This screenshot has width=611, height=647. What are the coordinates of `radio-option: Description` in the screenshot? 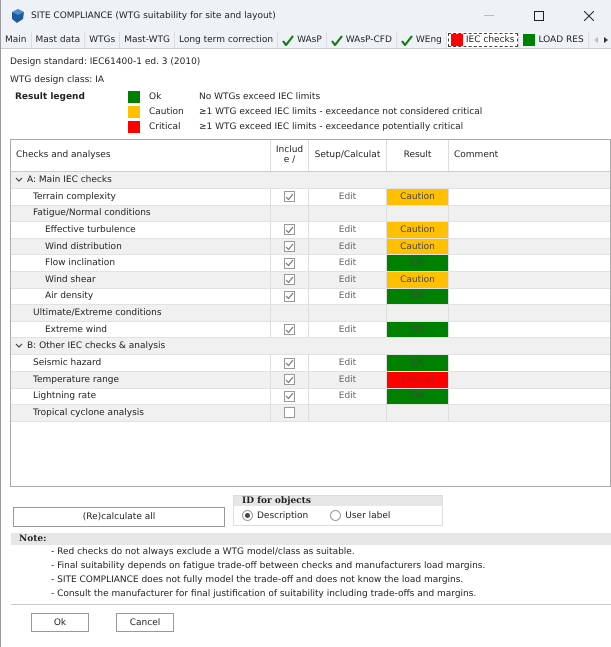 It's located at (275, 515).